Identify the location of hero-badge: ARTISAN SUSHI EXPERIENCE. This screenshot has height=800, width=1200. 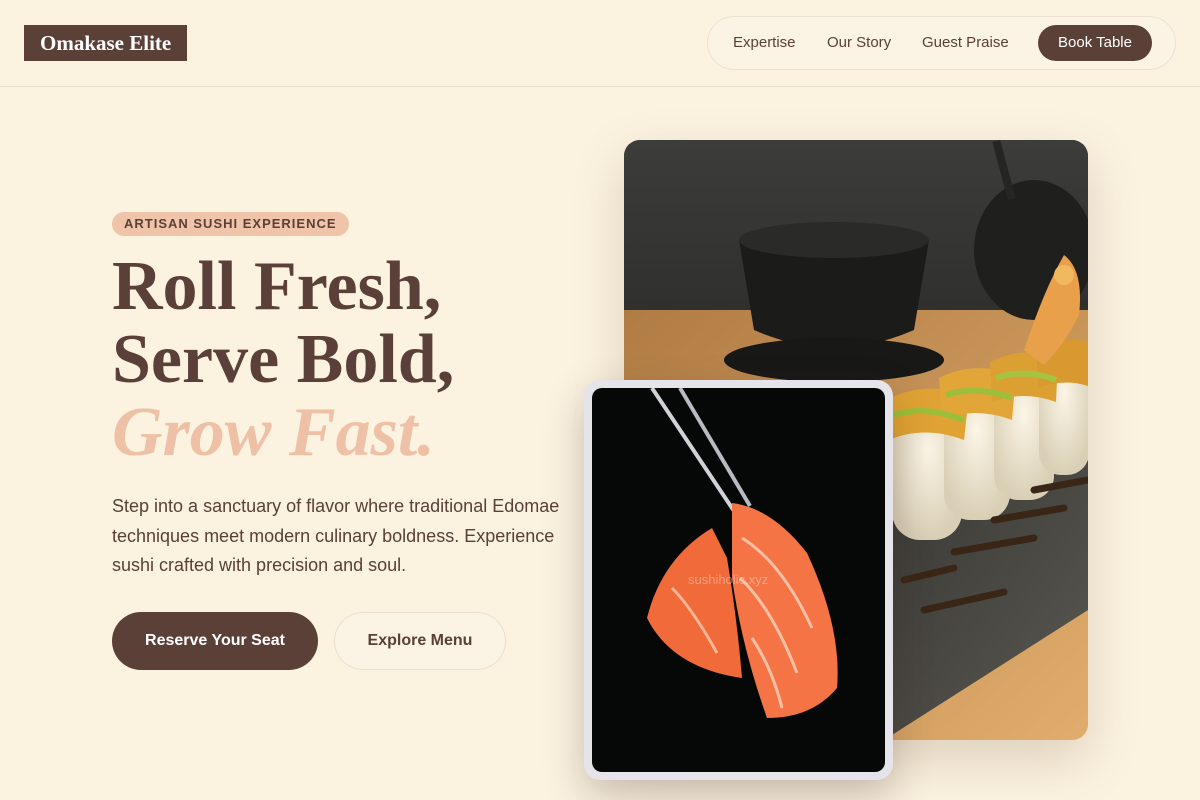
(230, 224).